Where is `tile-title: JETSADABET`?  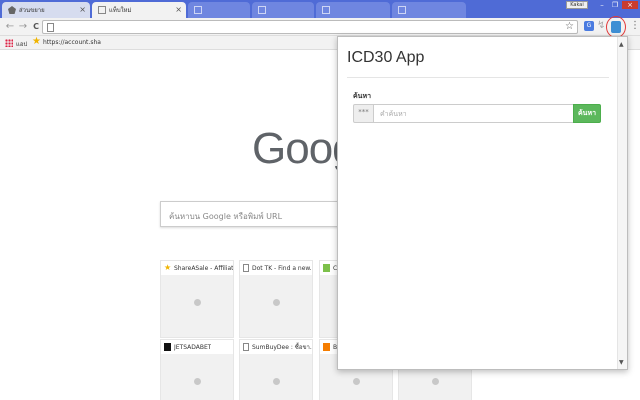
tile-title: JETSADABET is located at coordinates (193, 347).